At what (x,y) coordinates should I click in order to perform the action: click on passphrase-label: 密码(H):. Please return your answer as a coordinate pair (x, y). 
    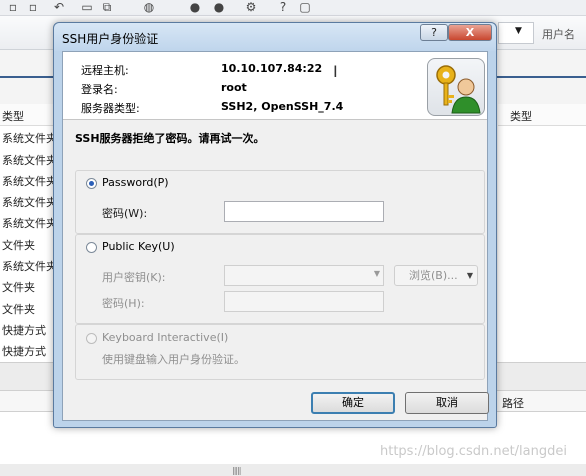
    Looking at the image, I should click on (123, 303).